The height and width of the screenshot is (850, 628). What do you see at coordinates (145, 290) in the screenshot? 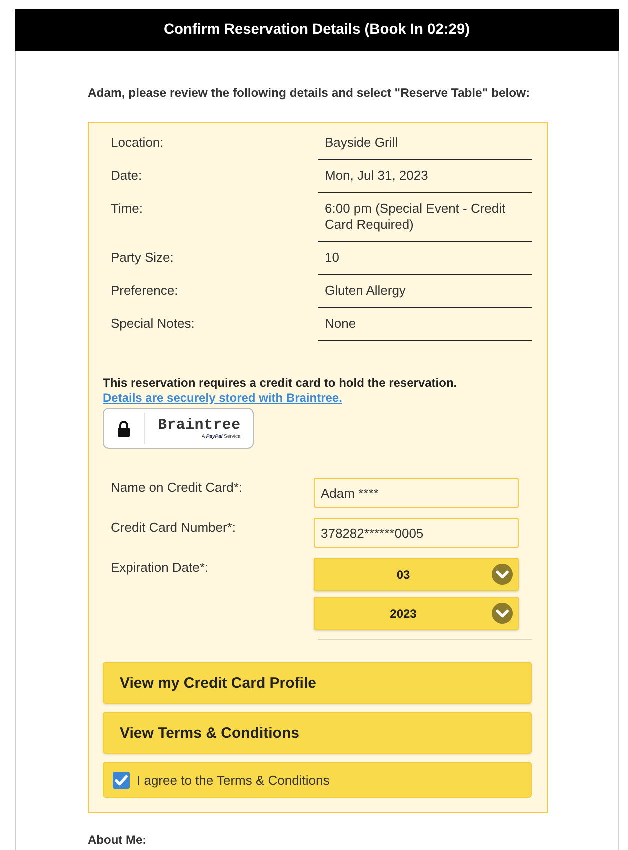
I see `detail-label: Preference:` at bounding box center [145, 290].